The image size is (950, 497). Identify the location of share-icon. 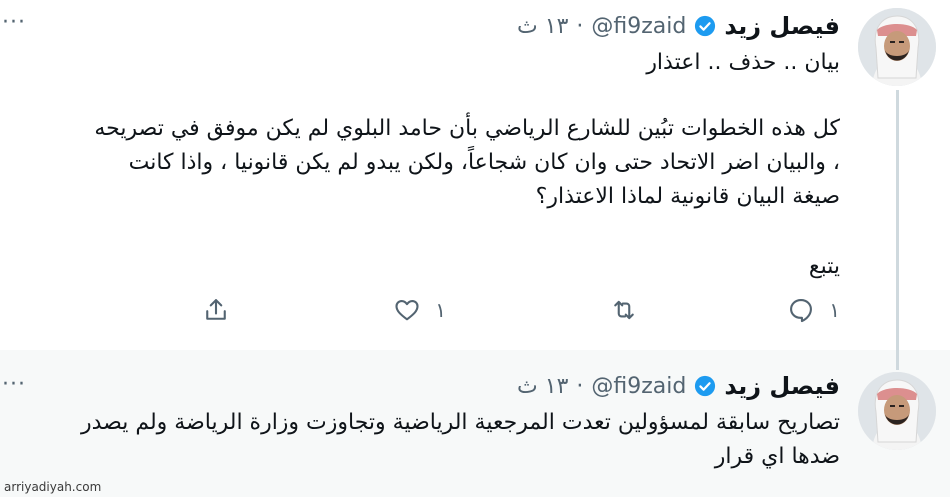
(216, 309).